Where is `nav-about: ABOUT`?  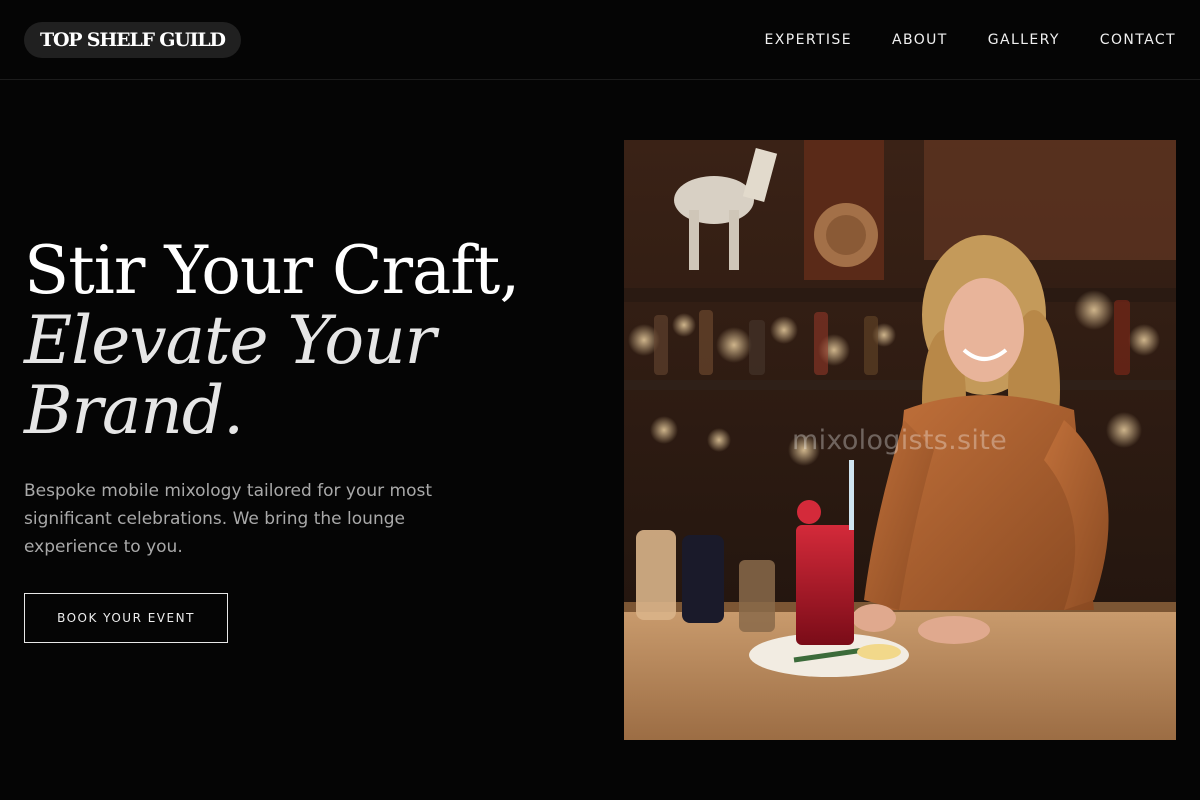
nav-about: ABOUT is located at coordinates (920, 40).